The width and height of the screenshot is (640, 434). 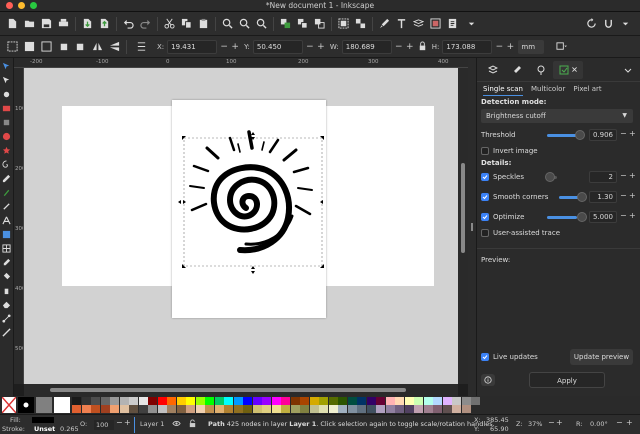 I want to click on threshold-increment: +, so click(x=632, y=133).